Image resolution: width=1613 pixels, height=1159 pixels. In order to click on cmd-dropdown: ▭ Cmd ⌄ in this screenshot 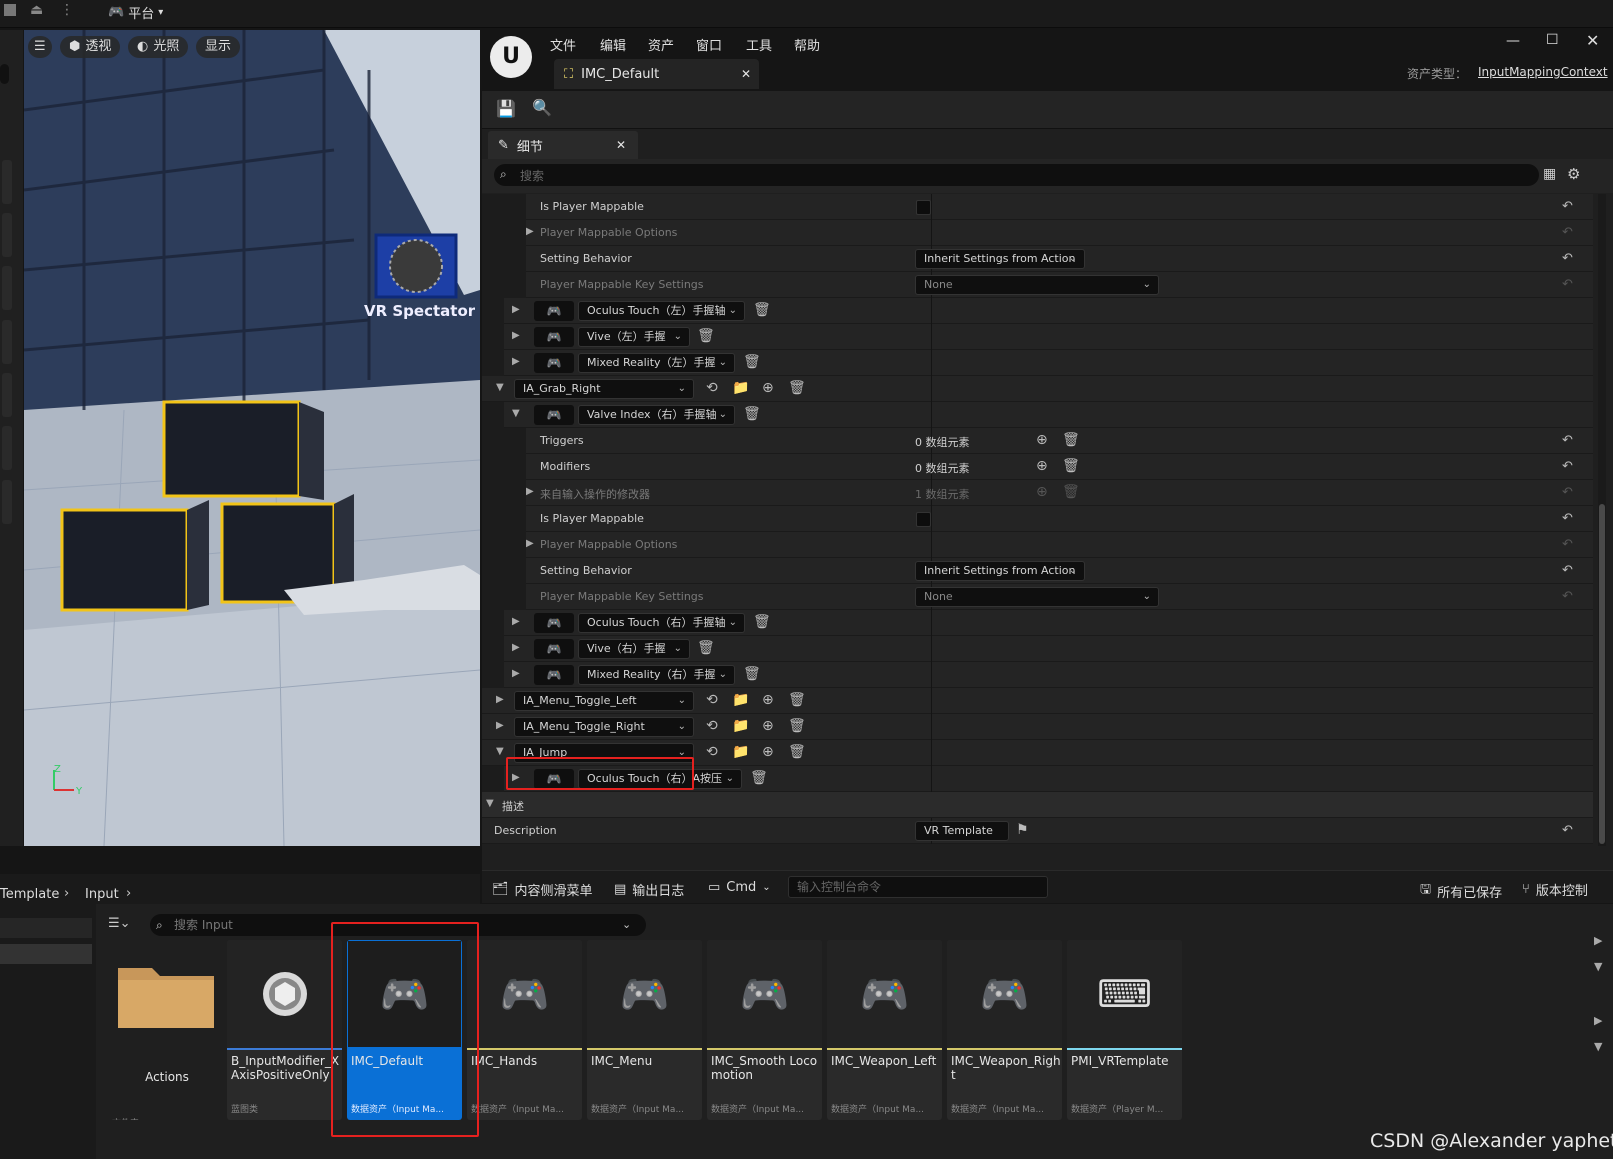, I will do `click(739, 887)`.